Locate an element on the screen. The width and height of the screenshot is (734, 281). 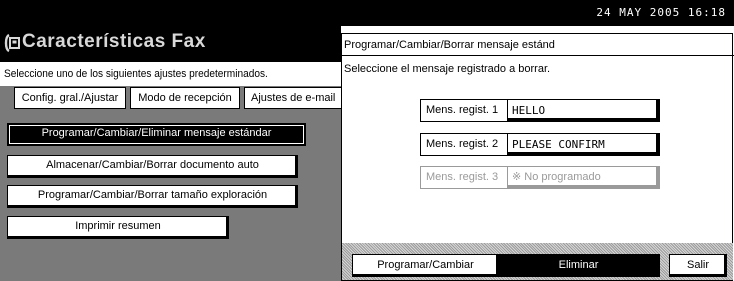
message-row: Mens. regist. 2 PLEASE CONFIRM is located at coordinates (540, 144).